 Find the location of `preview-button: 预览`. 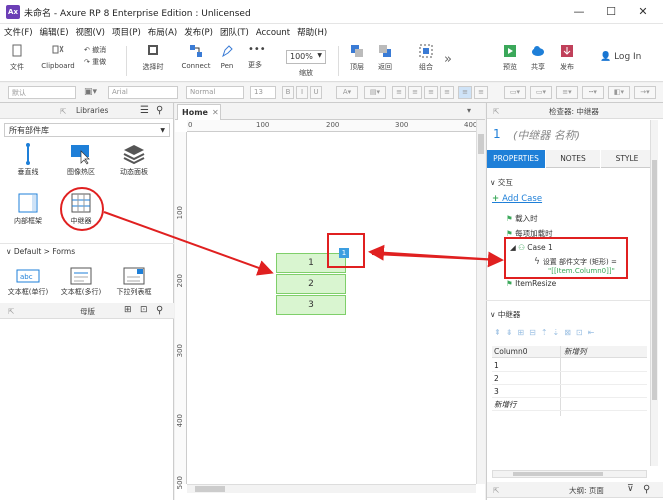

preview-button: 预览 is located at coordinates (510, 58).